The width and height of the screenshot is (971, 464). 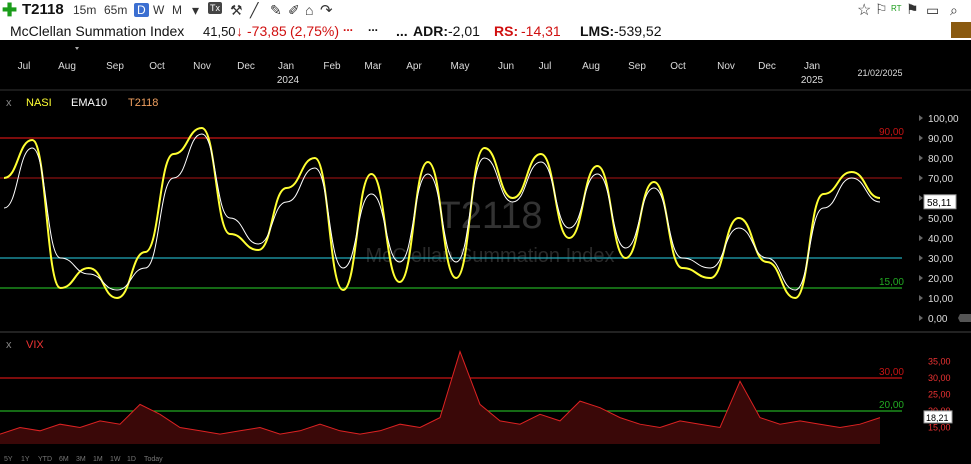 I want to click on y-tick-label: 80,00, so click(x=940, y=159).